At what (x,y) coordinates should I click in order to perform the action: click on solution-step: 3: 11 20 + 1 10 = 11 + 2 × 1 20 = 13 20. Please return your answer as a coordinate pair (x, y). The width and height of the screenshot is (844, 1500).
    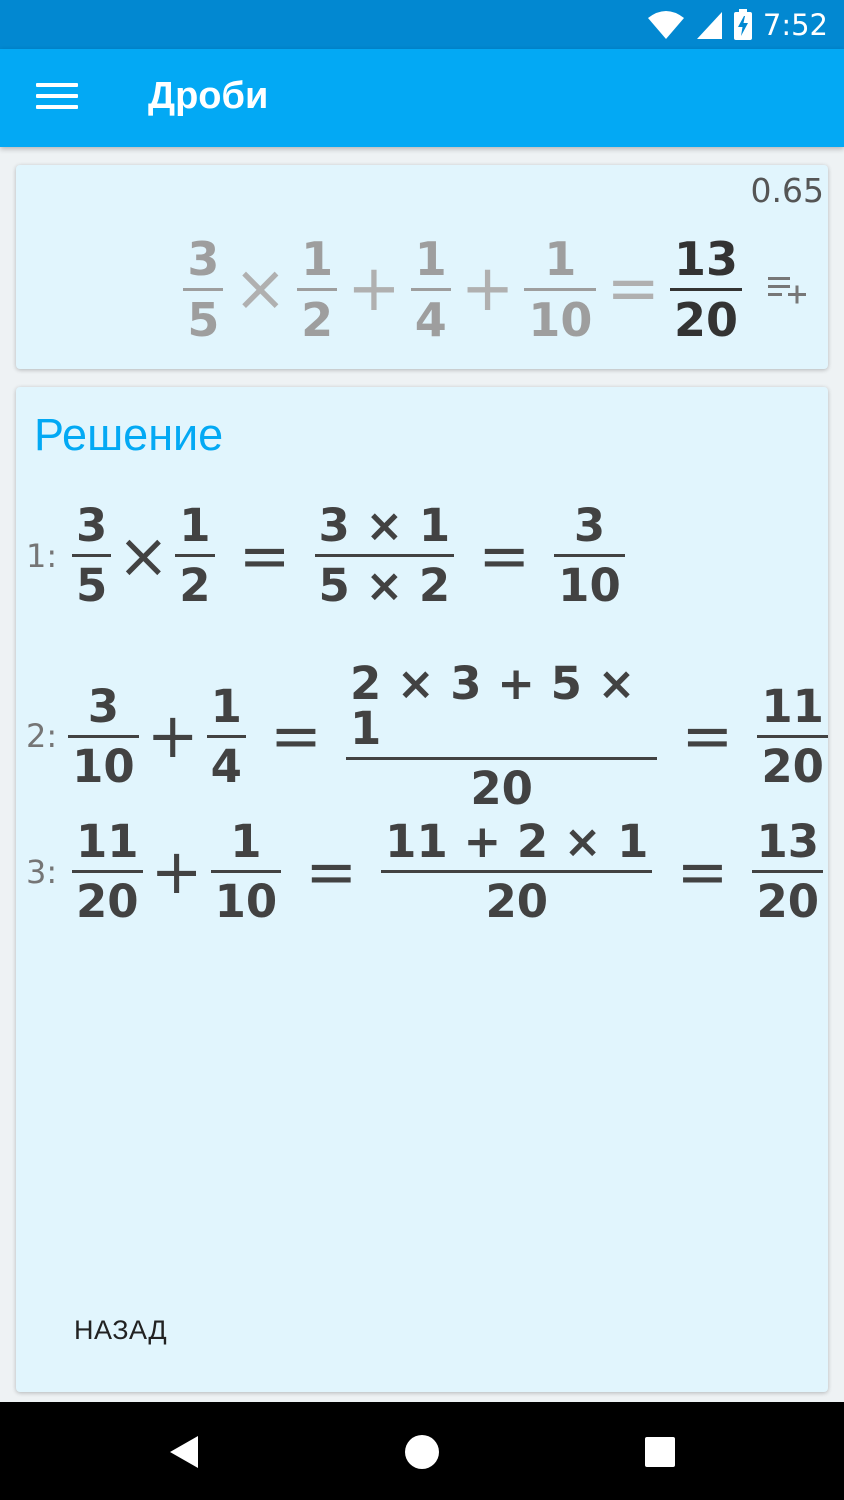
    Looking at the image, I should click on (425, 871).